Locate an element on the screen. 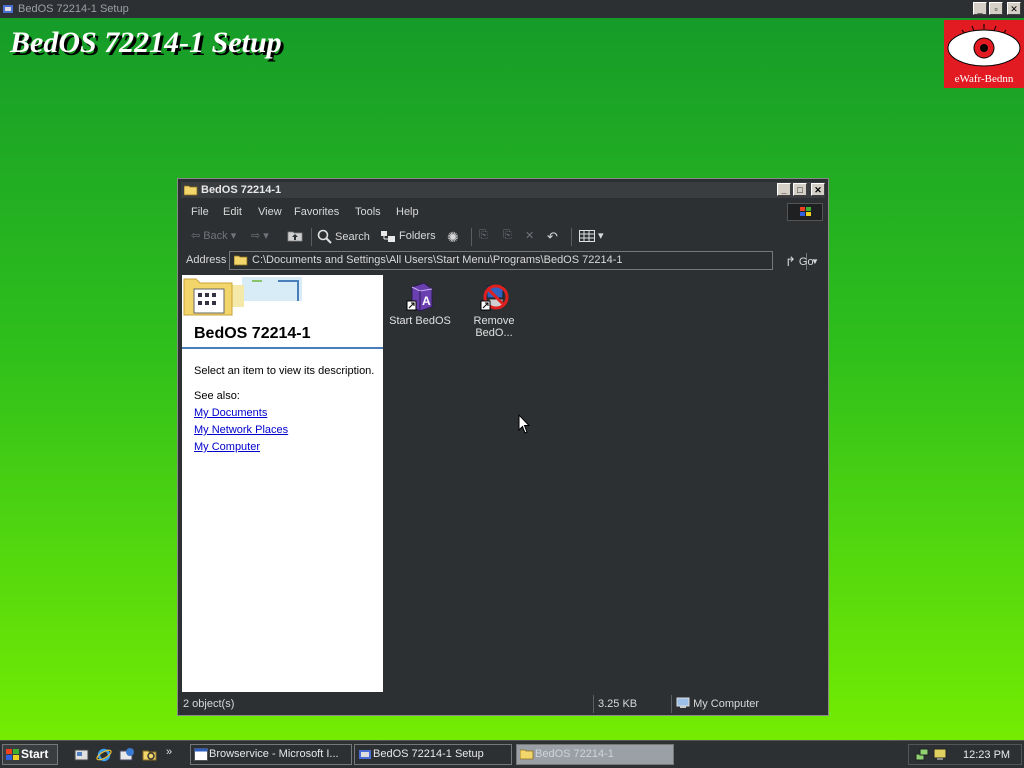 This screenshot has height=768, width=1024. explorer-title: BedOS 72214-1 is located at coordinates (241, 190).